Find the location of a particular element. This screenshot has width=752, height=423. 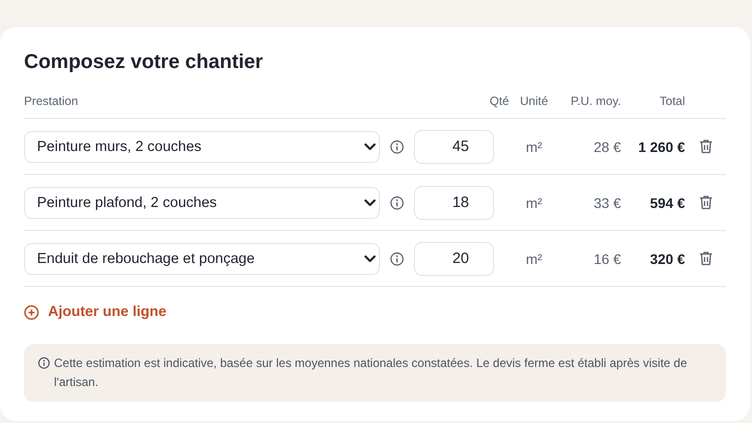

service-select: Enduit de rebouchage et ponçage is located at coordinates (202, 258).